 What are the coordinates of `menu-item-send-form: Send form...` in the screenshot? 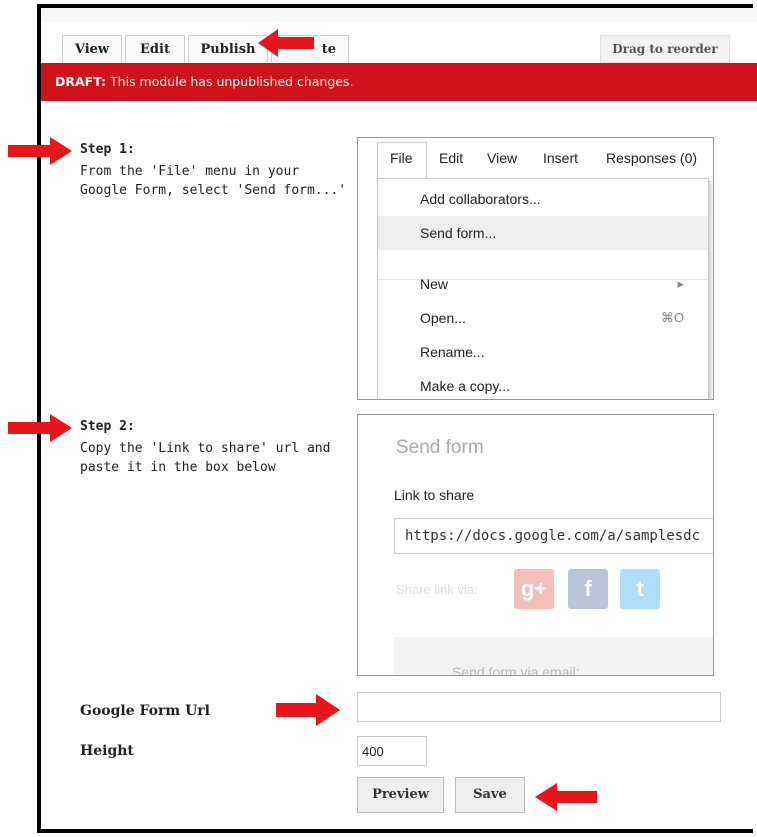 It's located at (543, 233).